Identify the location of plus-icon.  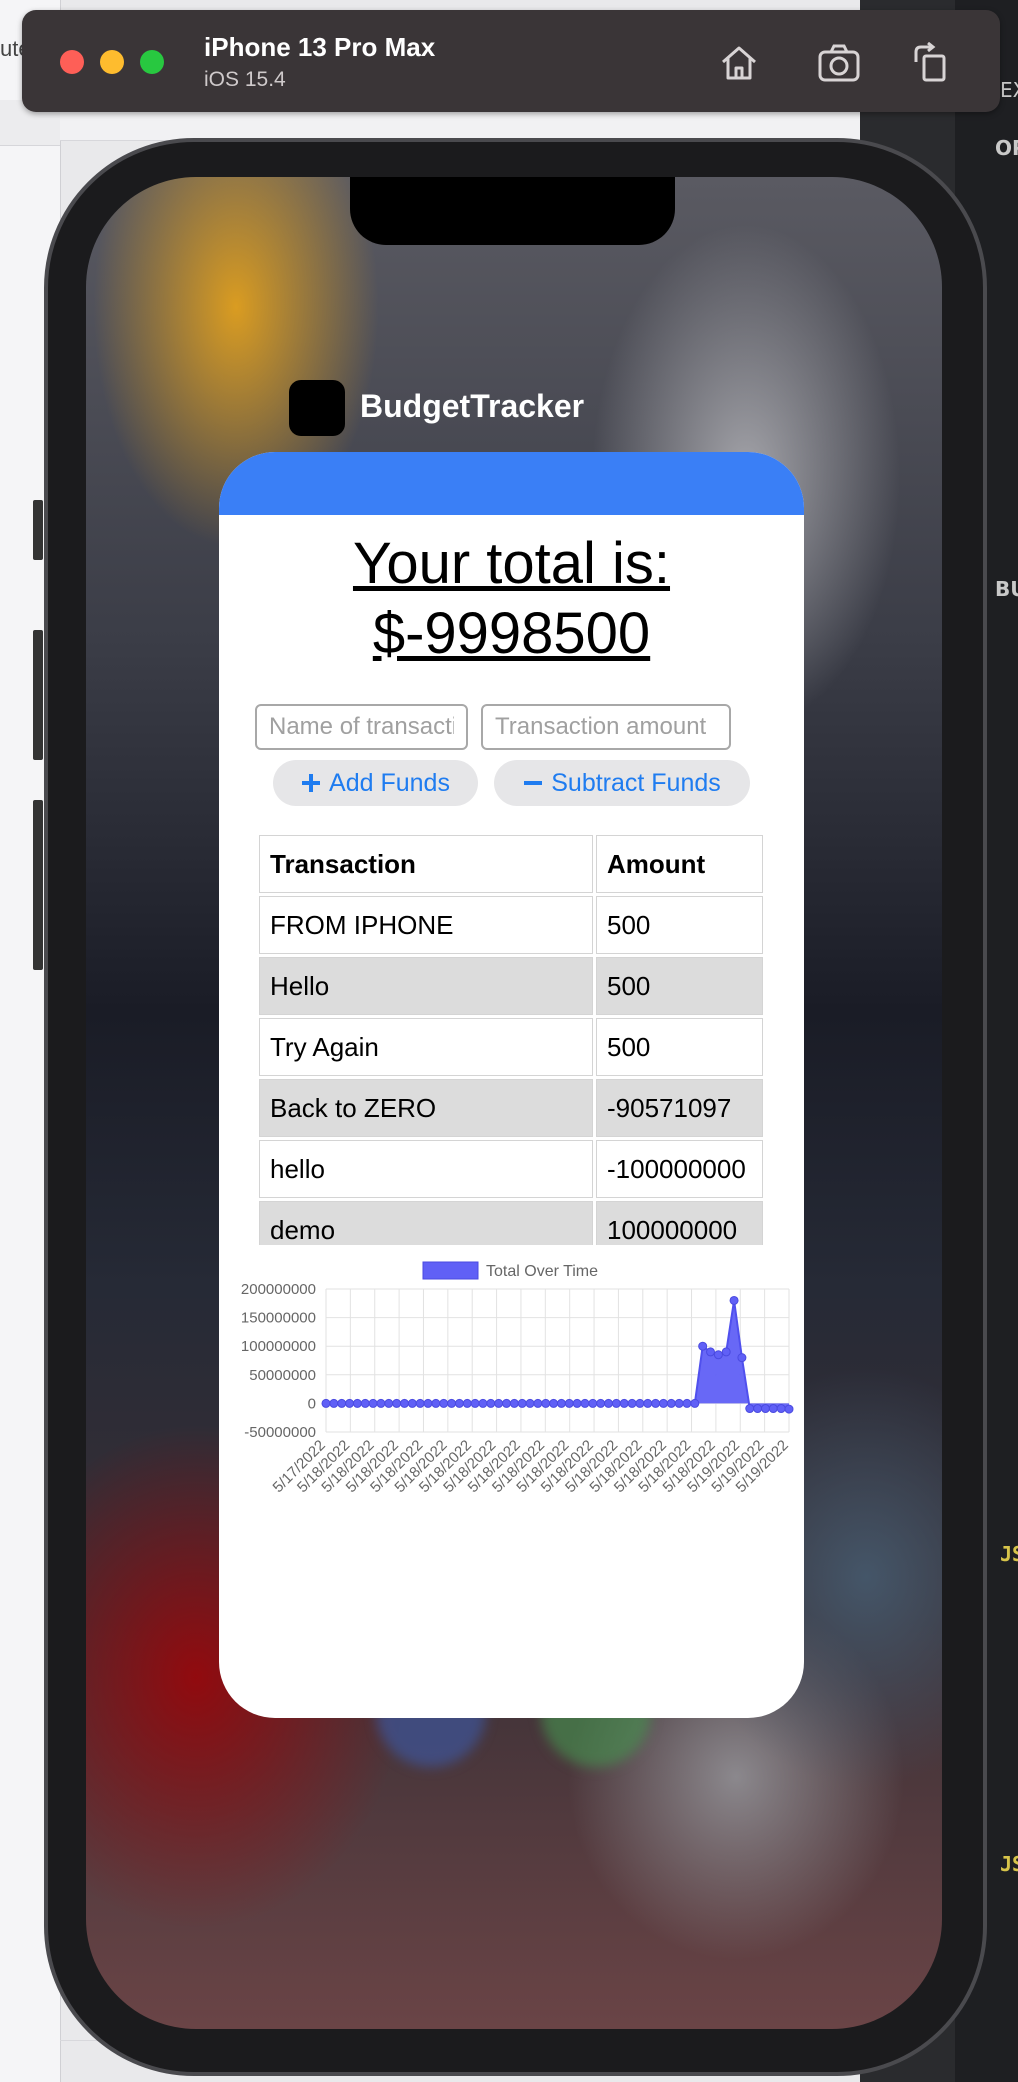
(311, 783).